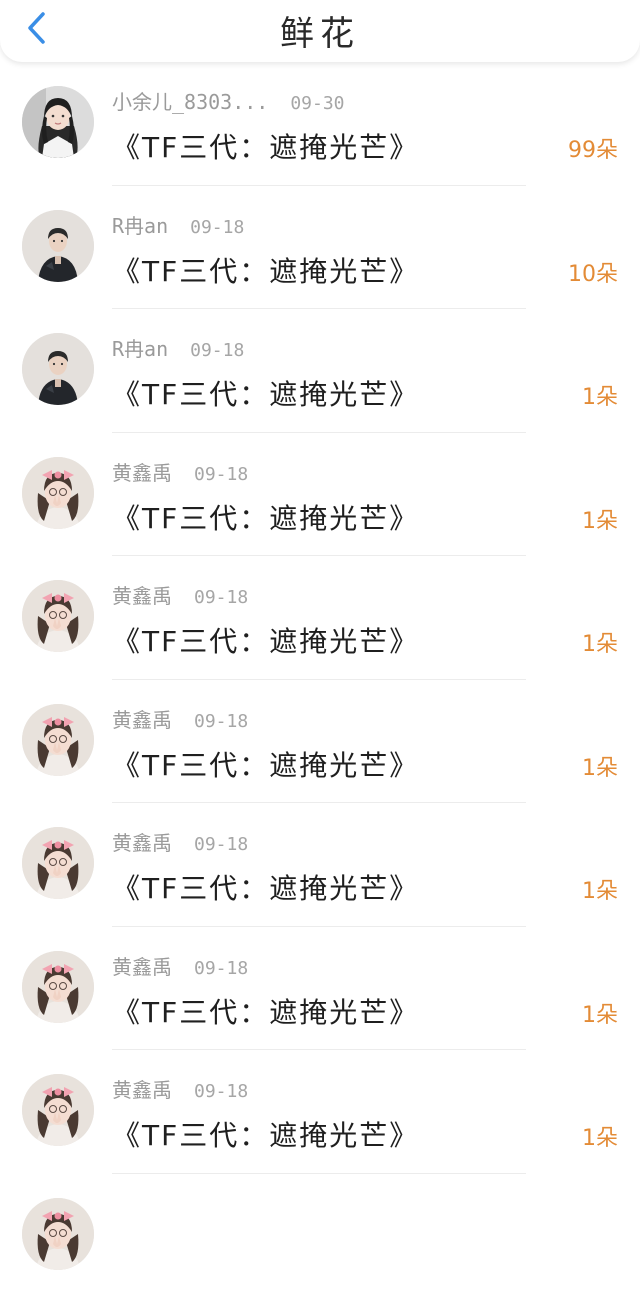 The image size is (640, 1297). I want to click on page-title: 鲜花, so click(320, 30).